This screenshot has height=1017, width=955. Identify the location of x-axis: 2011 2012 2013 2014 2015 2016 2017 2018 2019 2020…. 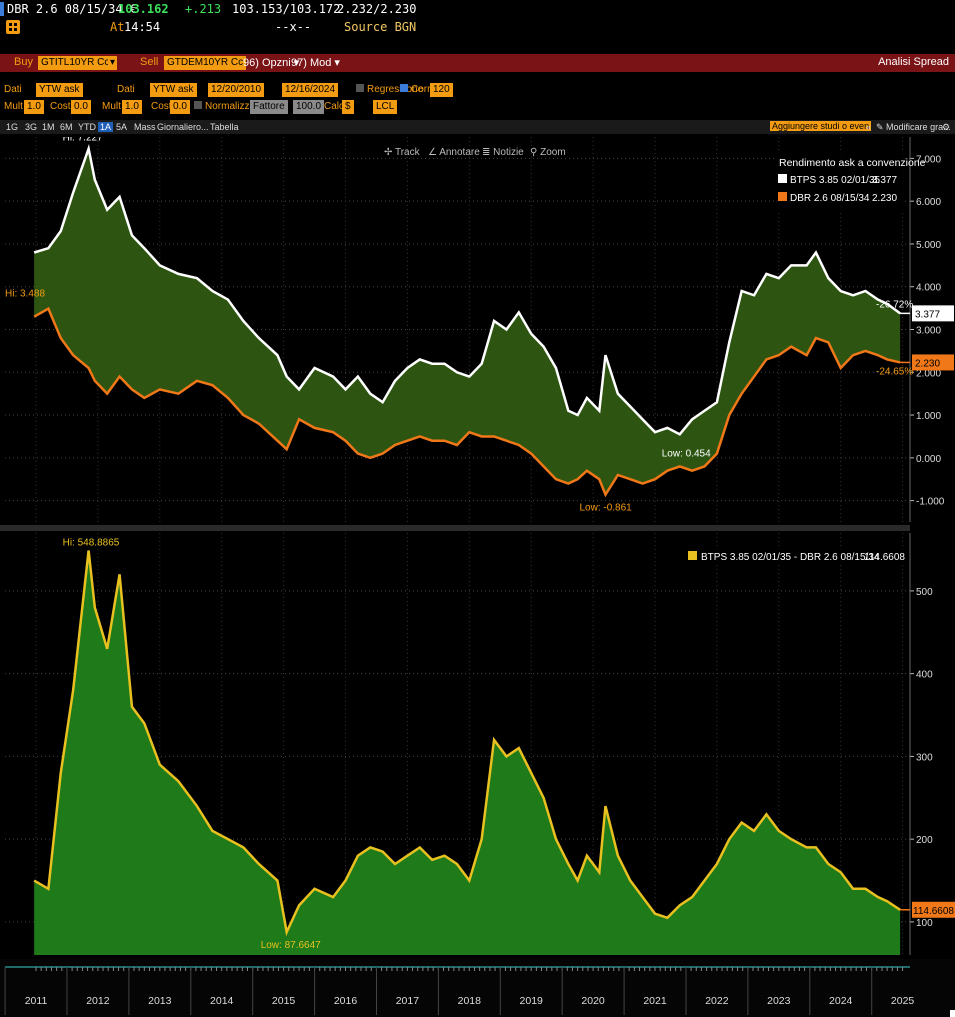
(477, 988).